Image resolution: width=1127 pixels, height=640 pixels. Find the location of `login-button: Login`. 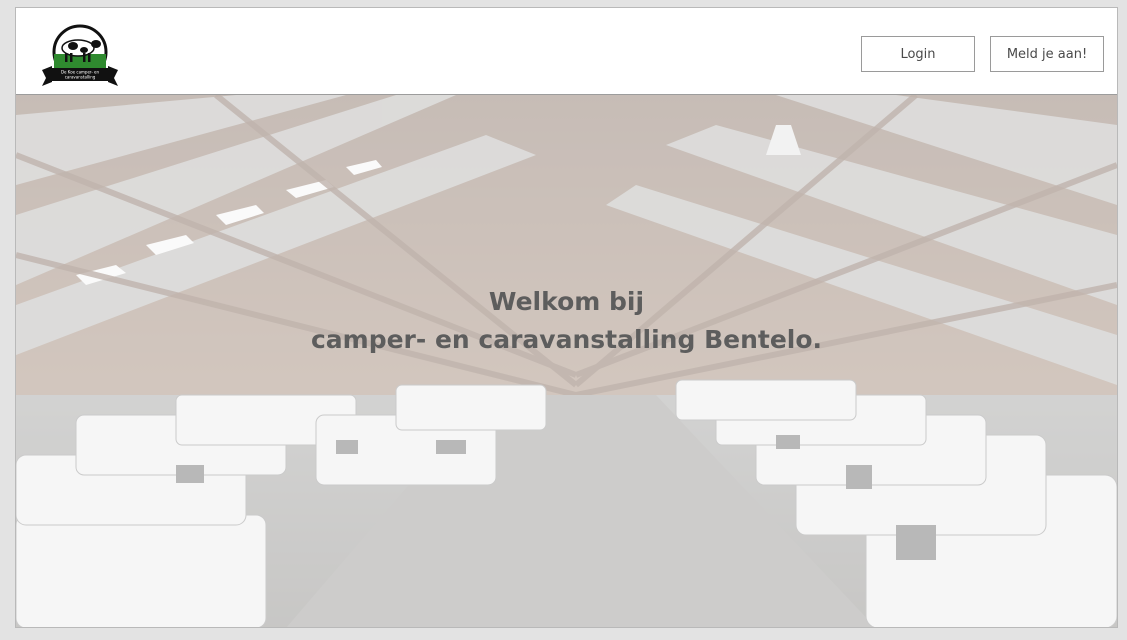

login-button: Login is located at coordinates (918, 54).